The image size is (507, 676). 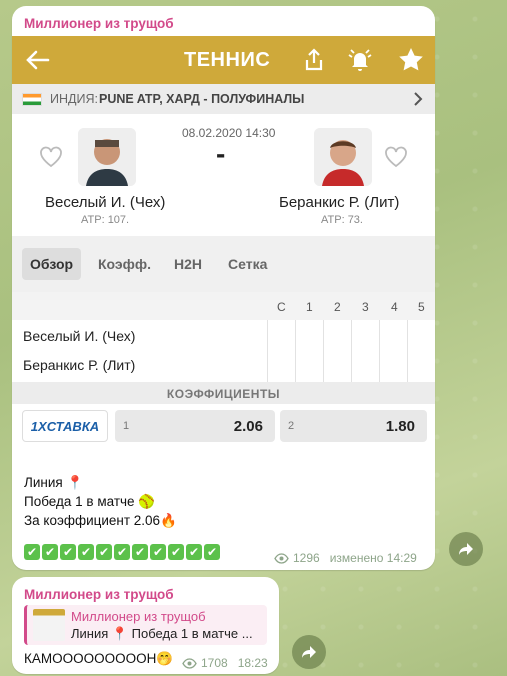 I want to click on player2-rank: ATP: 73., so click(x=342, y=220).